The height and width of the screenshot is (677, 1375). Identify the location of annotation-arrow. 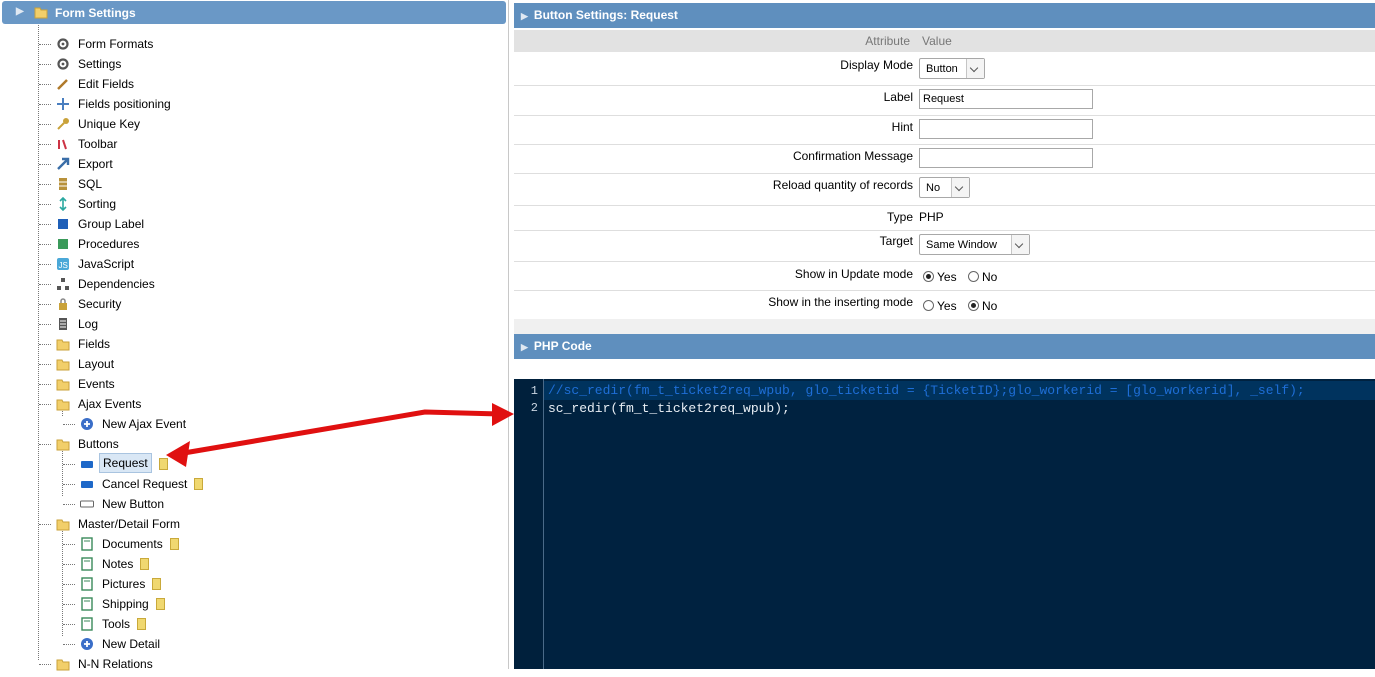
(340, 435).